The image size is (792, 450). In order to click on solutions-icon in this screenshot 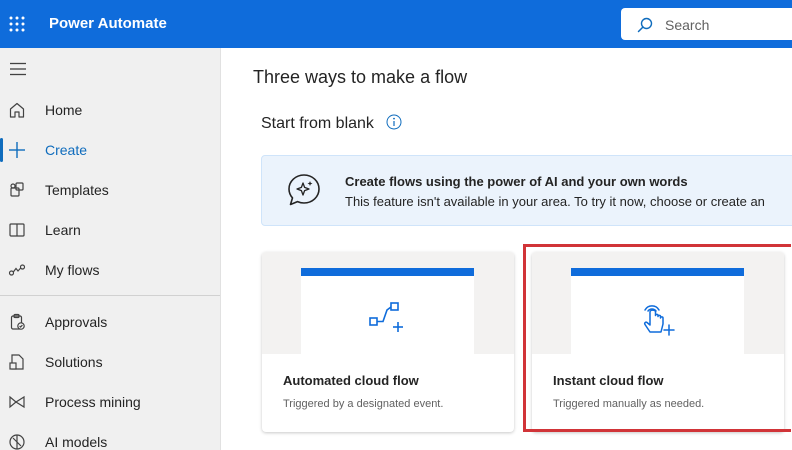, I will do `click(16, 362)`.